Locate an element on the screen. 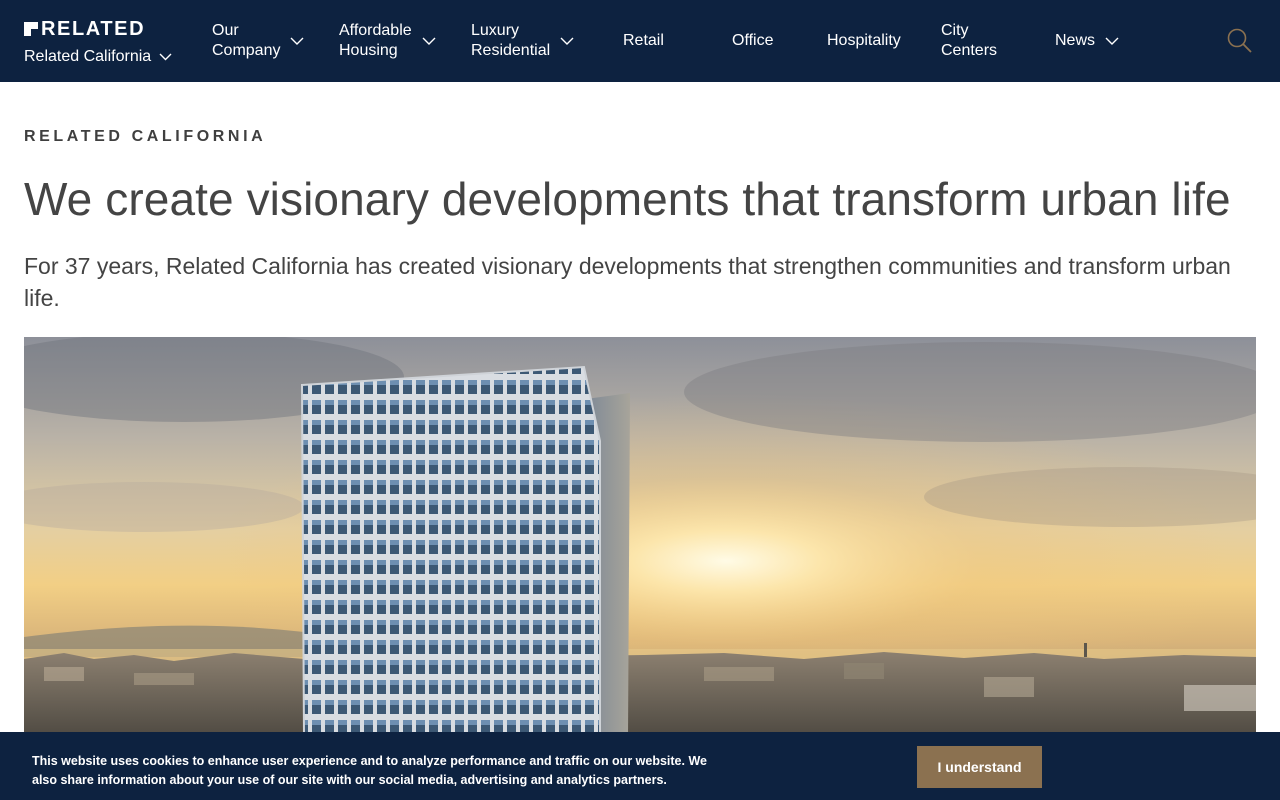 This screenshot has width=1280, height=800. nav-item-label: Hospitality is located at coordinates (864, 40).